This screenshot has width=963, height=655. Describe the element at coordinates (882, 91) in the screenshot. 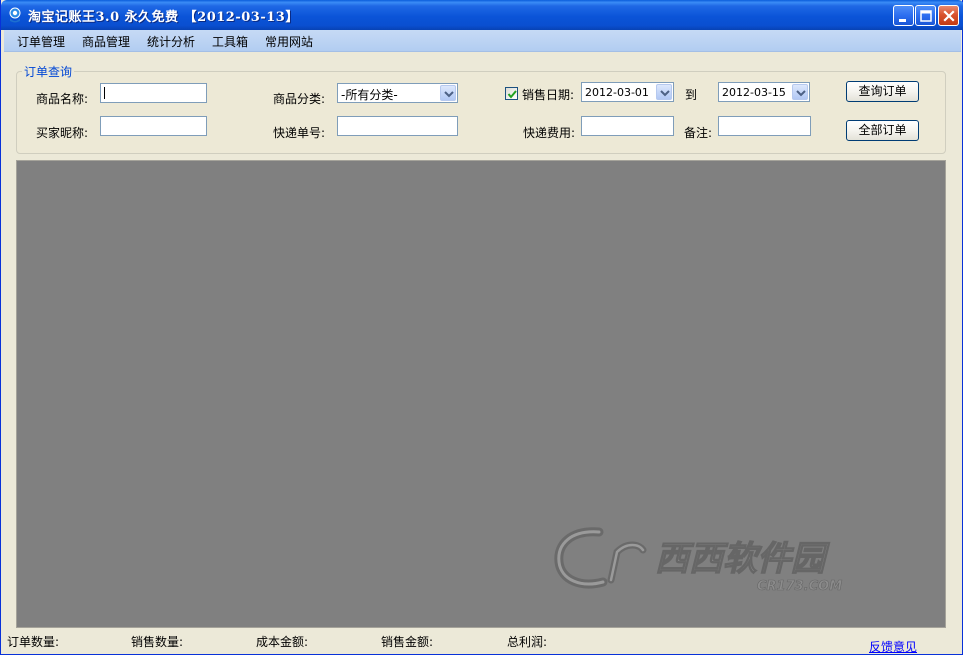

I see `query-orders-button: 查询订单` at that location.